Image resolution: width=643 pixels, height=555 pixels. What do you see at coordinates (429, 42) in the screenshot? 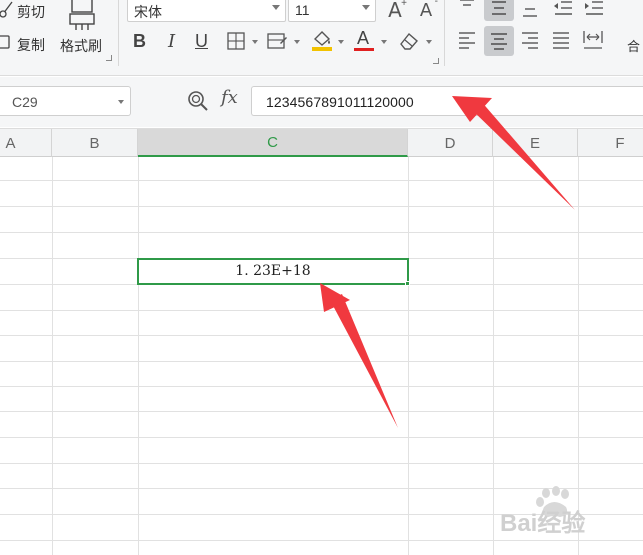
I see `clear-dropdown-icon` at bounding box center [429, 42].